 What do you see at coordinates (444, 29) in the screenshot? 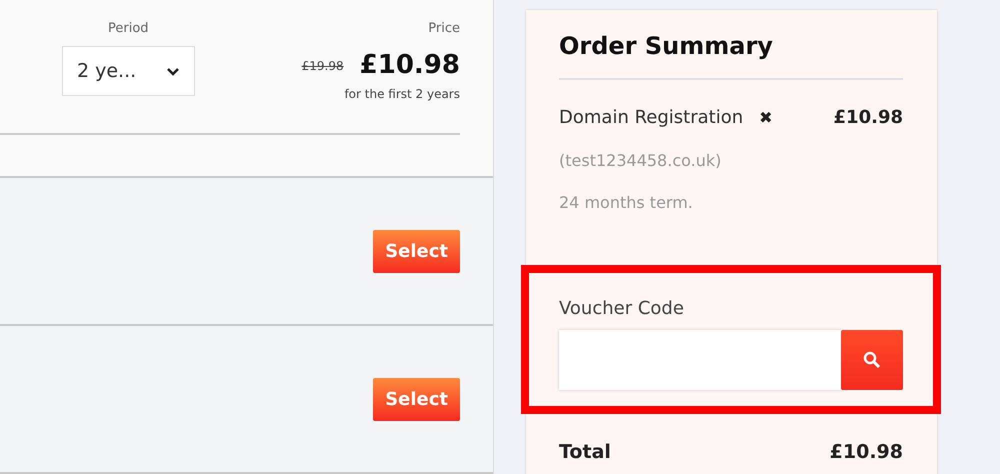
I see `column-header: Price` at bounding box center [444, 29].